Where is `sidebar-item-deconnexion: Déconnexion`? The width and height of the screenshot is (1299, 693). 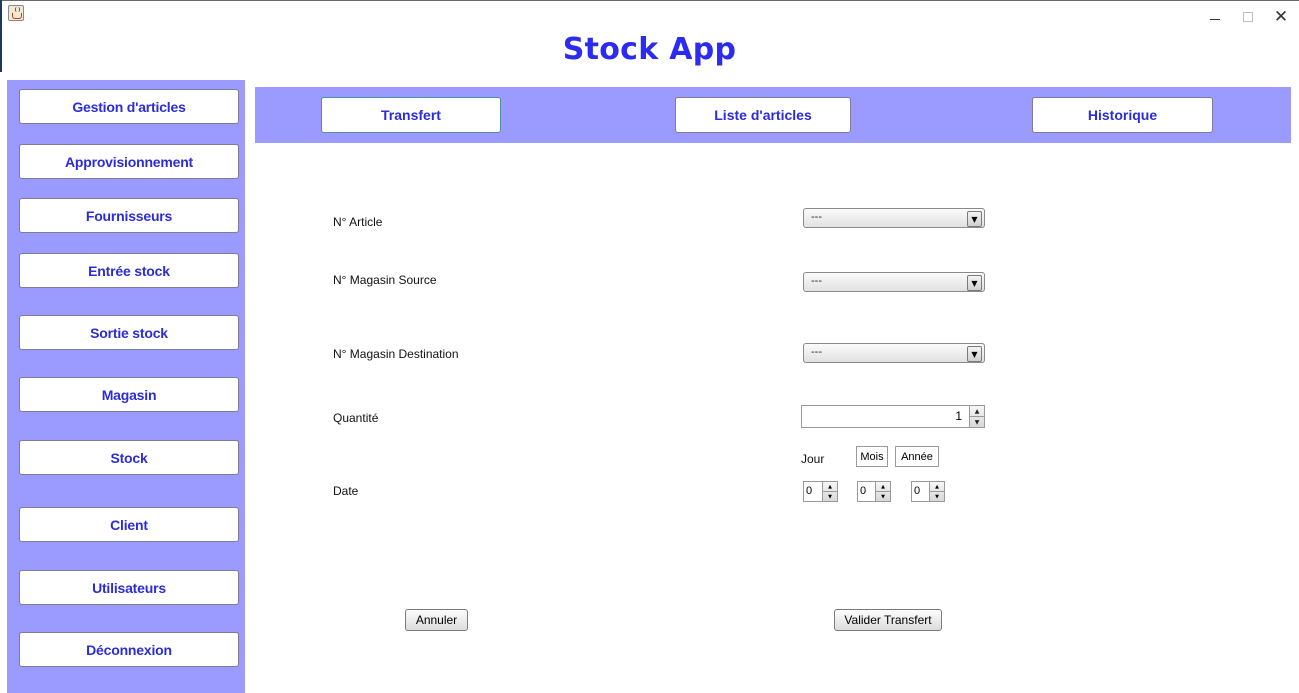
sidebar-item-deconnexion: Déconnexion is located at coordinates (129, 649).